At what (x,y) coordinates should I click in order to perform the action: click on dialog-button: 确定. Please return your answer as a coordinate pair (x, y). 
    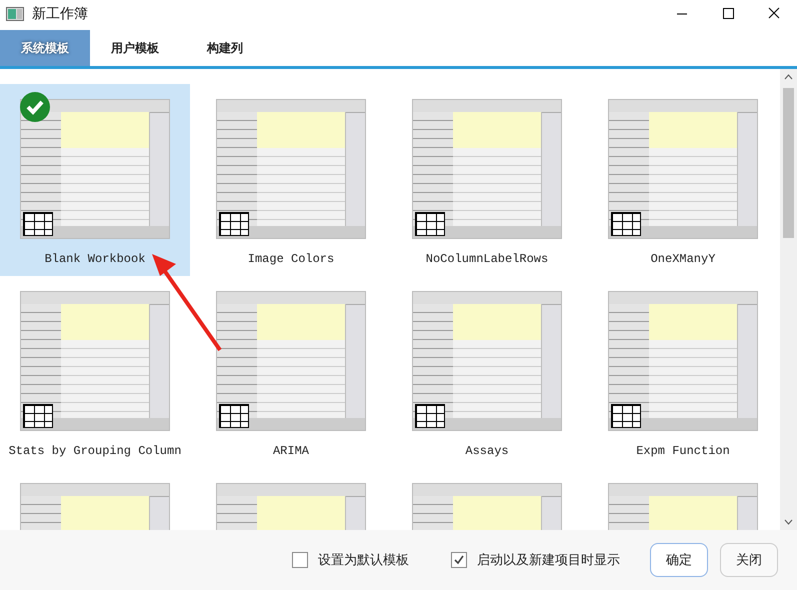
    Looking at the image, I should click on (679, 560).